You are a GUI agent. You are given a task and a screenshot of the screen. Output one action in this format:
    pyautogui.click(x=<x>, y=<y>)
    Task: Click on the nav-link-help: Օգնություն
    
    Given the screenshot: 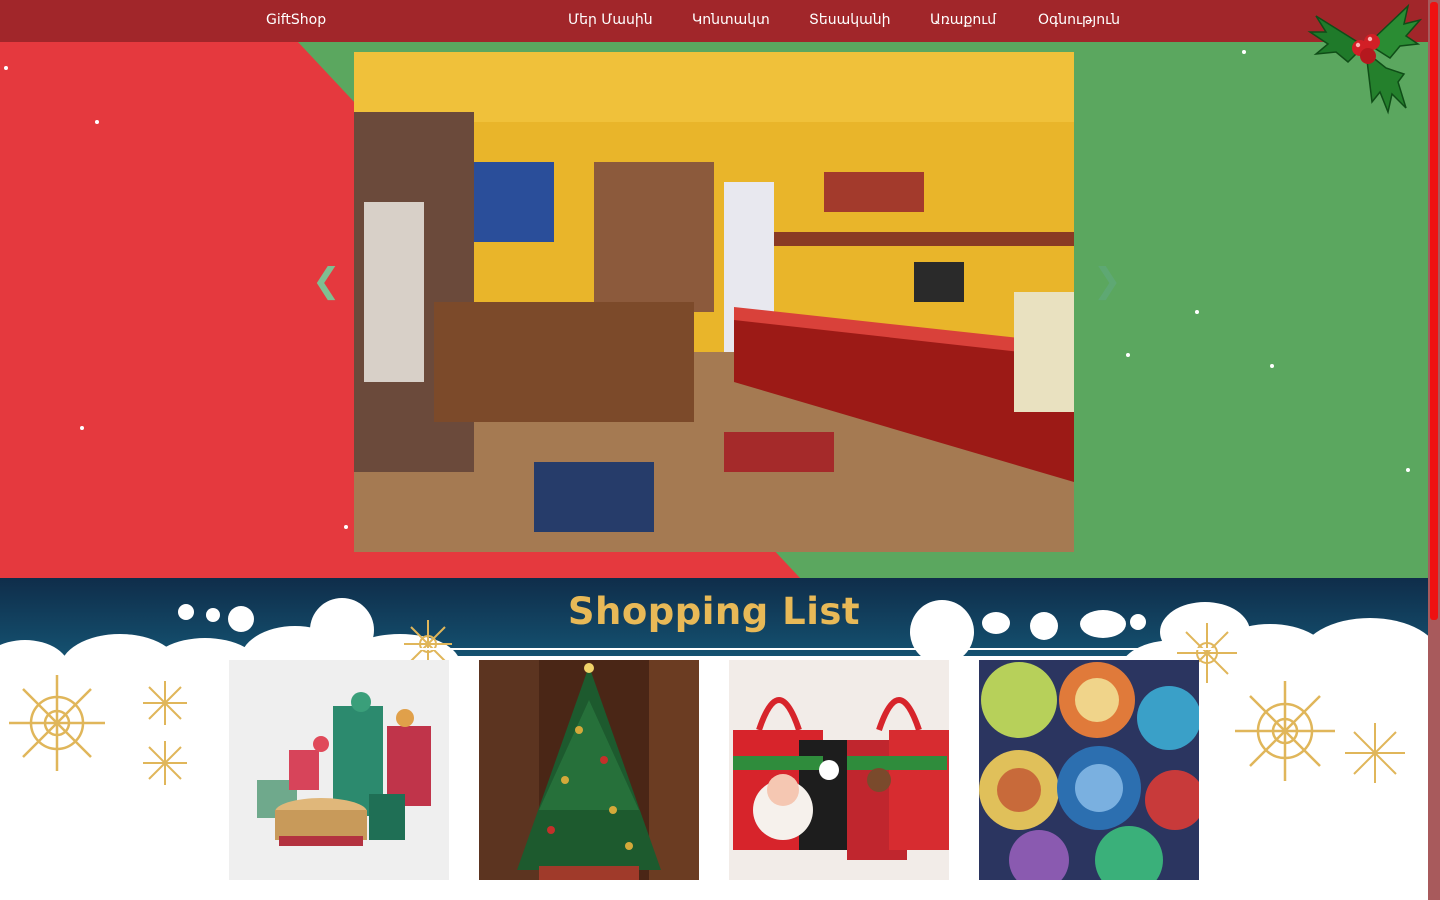 What is the action you would take?
    pyautogui.click(x=1079, y=20)
    